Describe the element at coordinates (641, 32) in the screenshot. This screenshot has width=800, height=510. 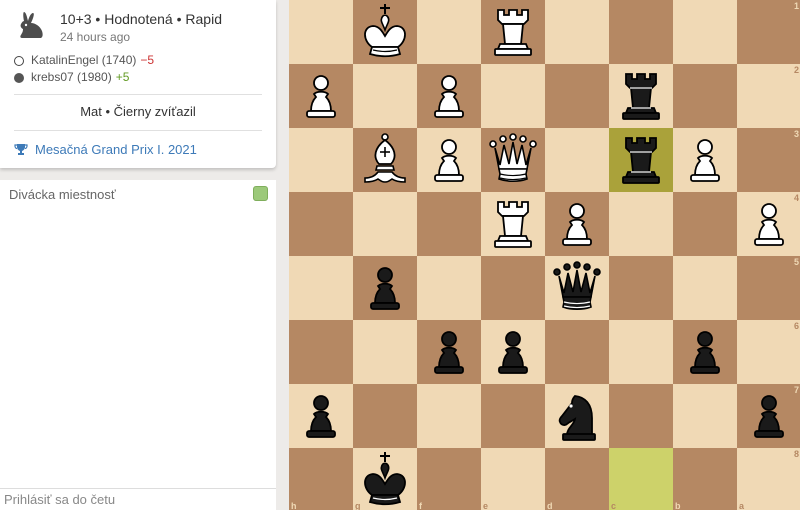
I see `square-c1` at that location.